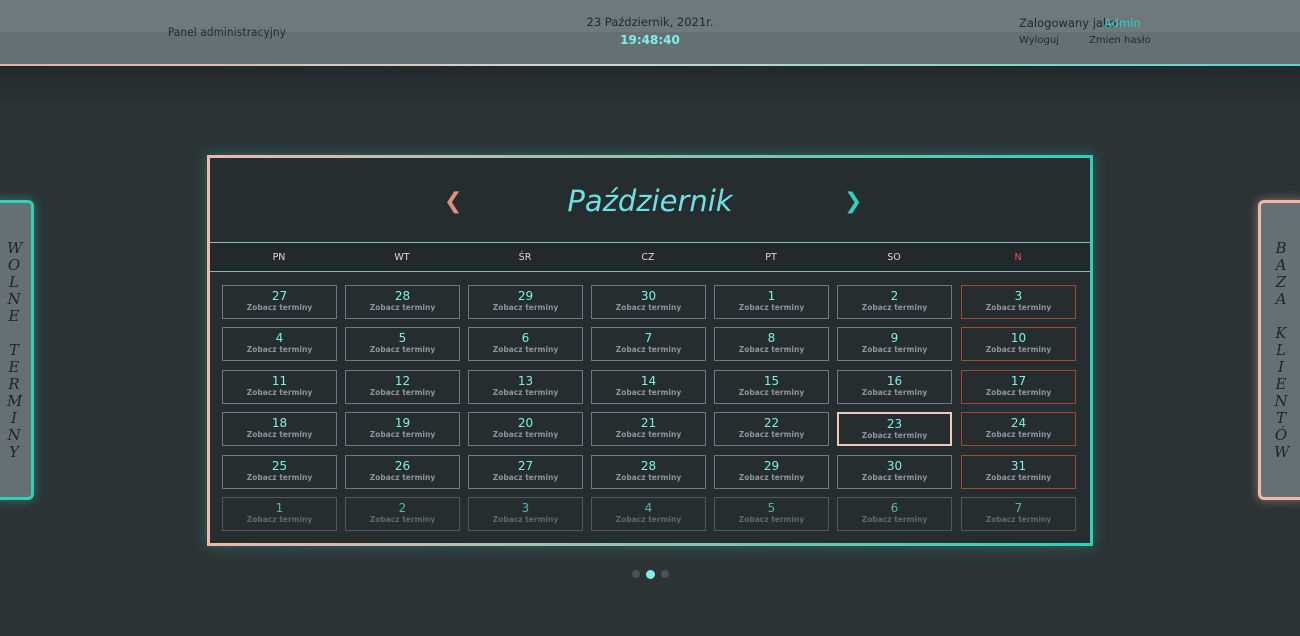 The height and width of the screenshot is (636, 1300). What do you see at coordinates (648, 387) in the screenshot?
I see `day-cell: 14 Zobacz terminy` at bounding box center [648, 387].